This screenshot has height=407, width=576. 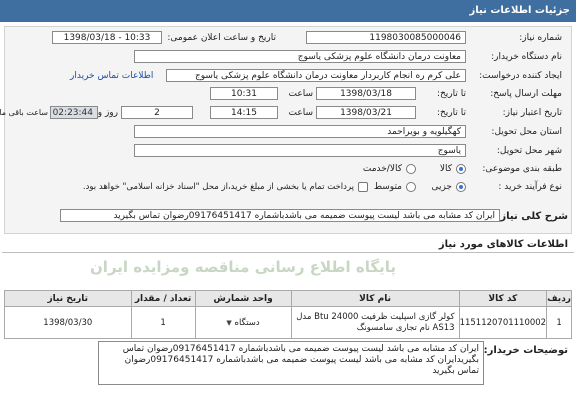 I want to click on cell-unit: دستگاه ▼, so click(x=243, y=322).